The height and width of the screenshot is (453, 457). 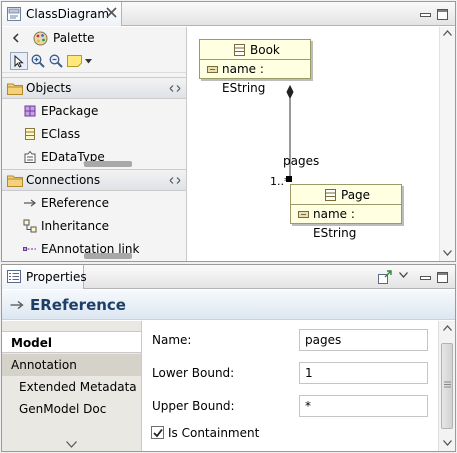 I want to click on arrow-pointer-icon, so click(x=19, y=61).